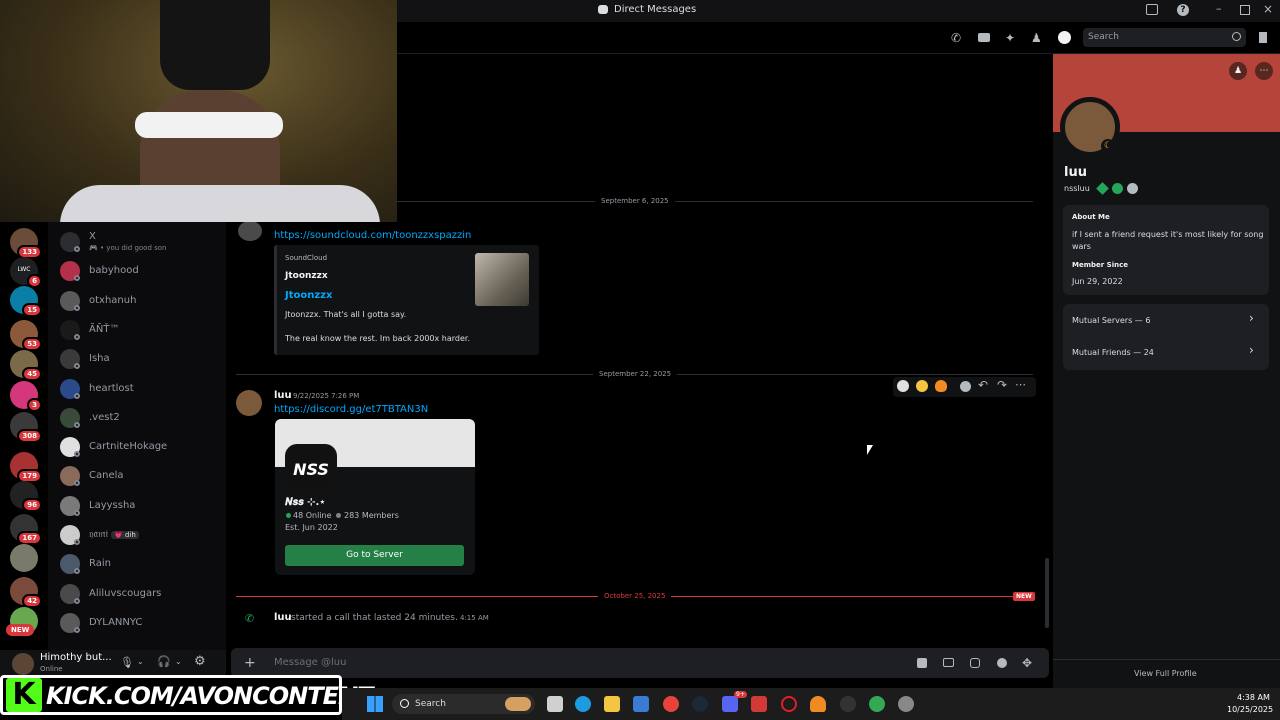  What do you see at coordinates (138, 536) in the screenshot?
I see `dm-item: 𝔶𝔞𝔪𝔦 💗 dih` at bounding box center [138, 536].